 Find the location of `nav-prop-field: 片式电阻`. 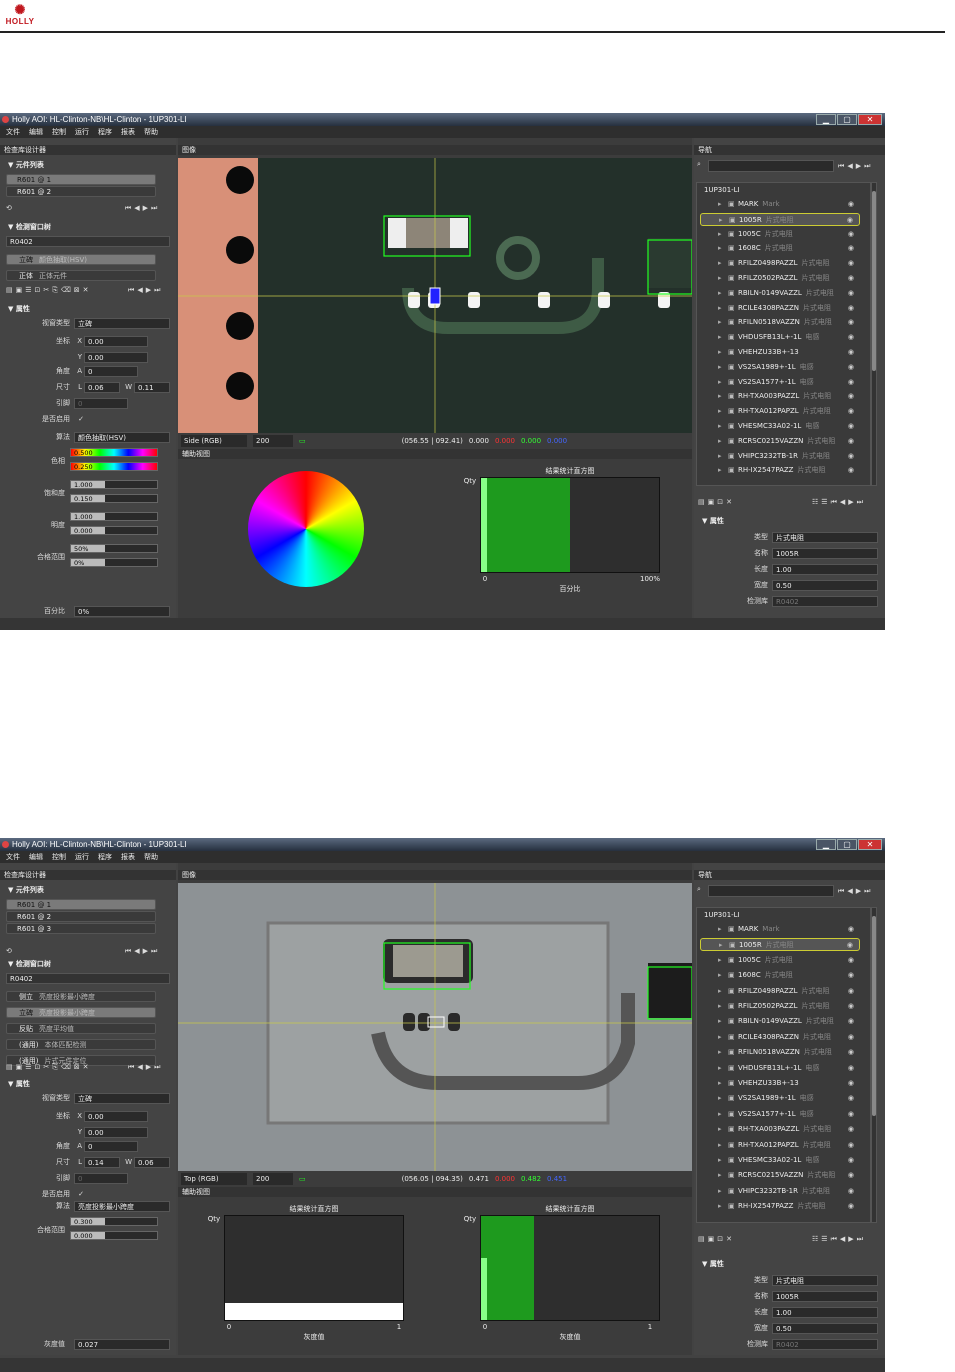

nav-prop-field: 片式电阻 is located at coordinates (825, 1280).